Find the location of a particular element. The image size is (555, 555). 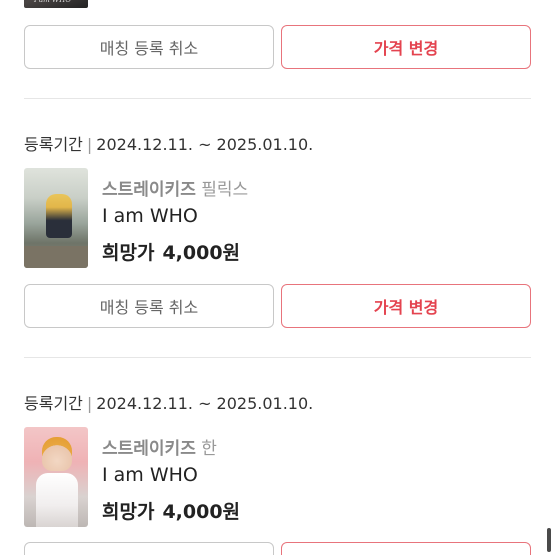

artist-name: 스트레이키즈 필릭스 is located at coordinates (175, 187).